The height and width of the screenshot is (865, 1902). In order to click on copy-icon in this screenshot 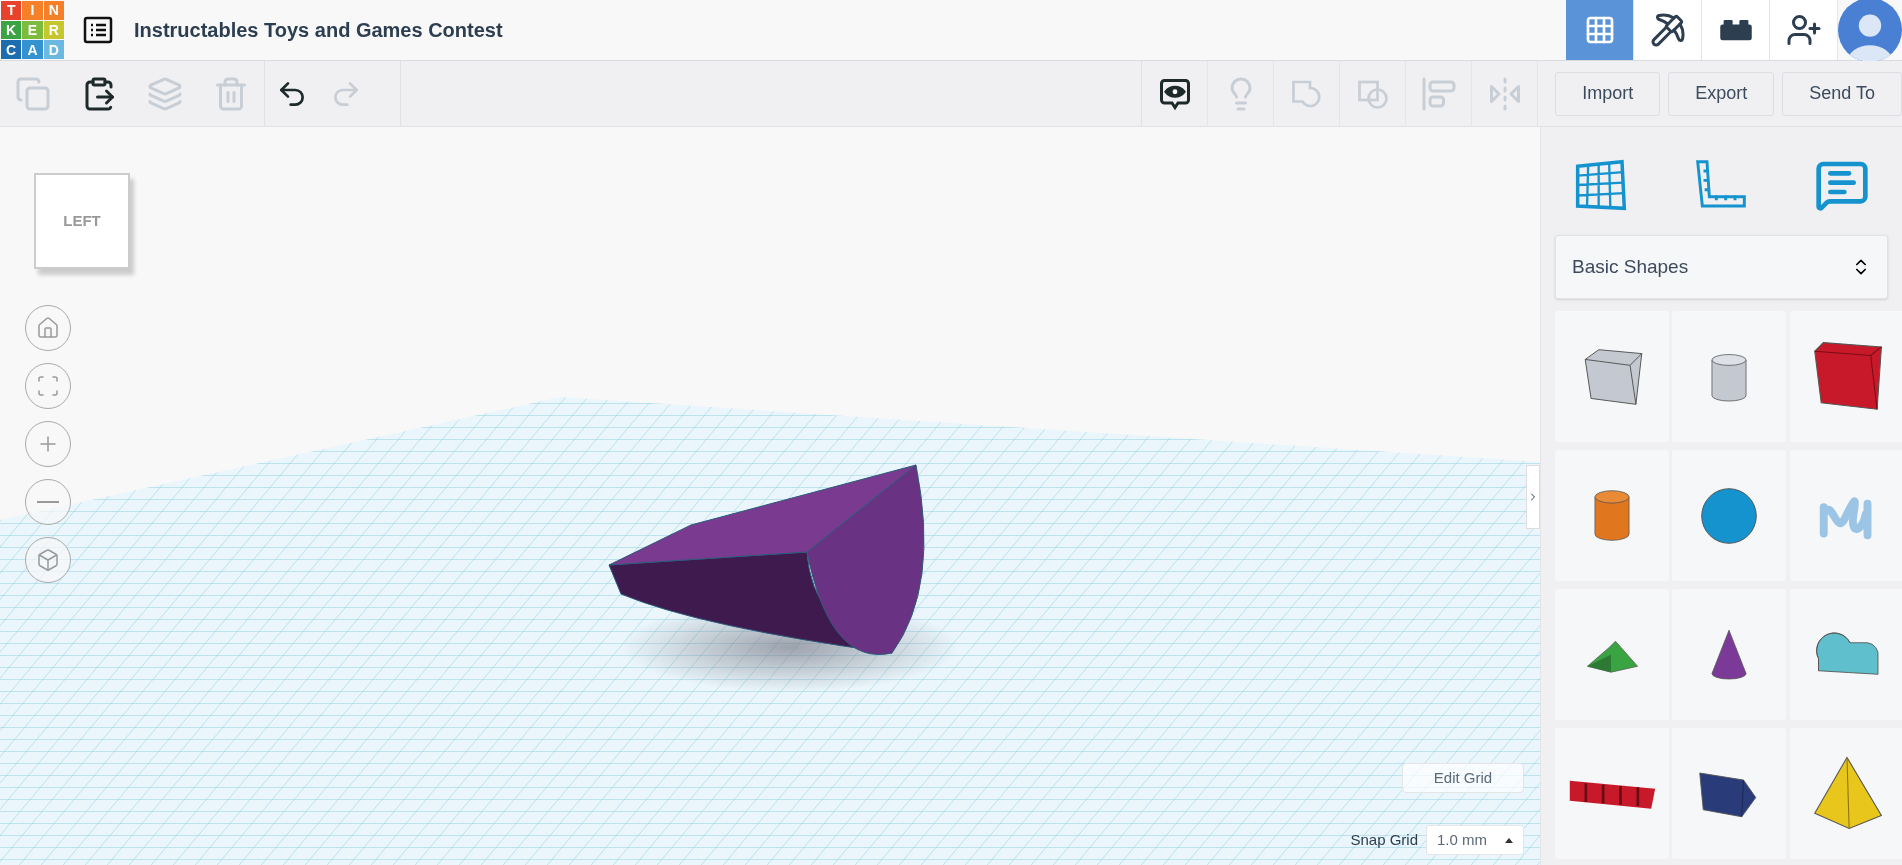, I will do `click(33, 93)`.